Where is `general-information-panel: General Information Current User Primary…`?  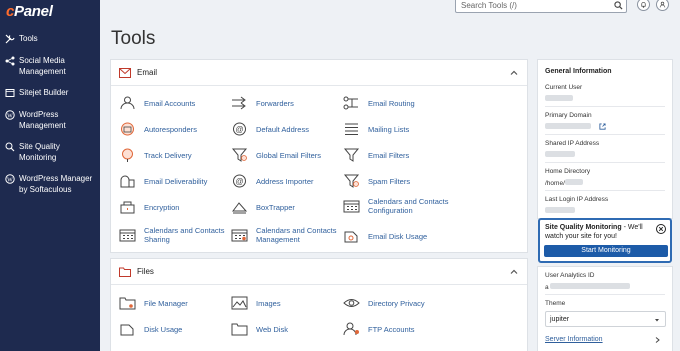 general-information-panel: General Information Current User Primary… is located at coordinates (605, 139).